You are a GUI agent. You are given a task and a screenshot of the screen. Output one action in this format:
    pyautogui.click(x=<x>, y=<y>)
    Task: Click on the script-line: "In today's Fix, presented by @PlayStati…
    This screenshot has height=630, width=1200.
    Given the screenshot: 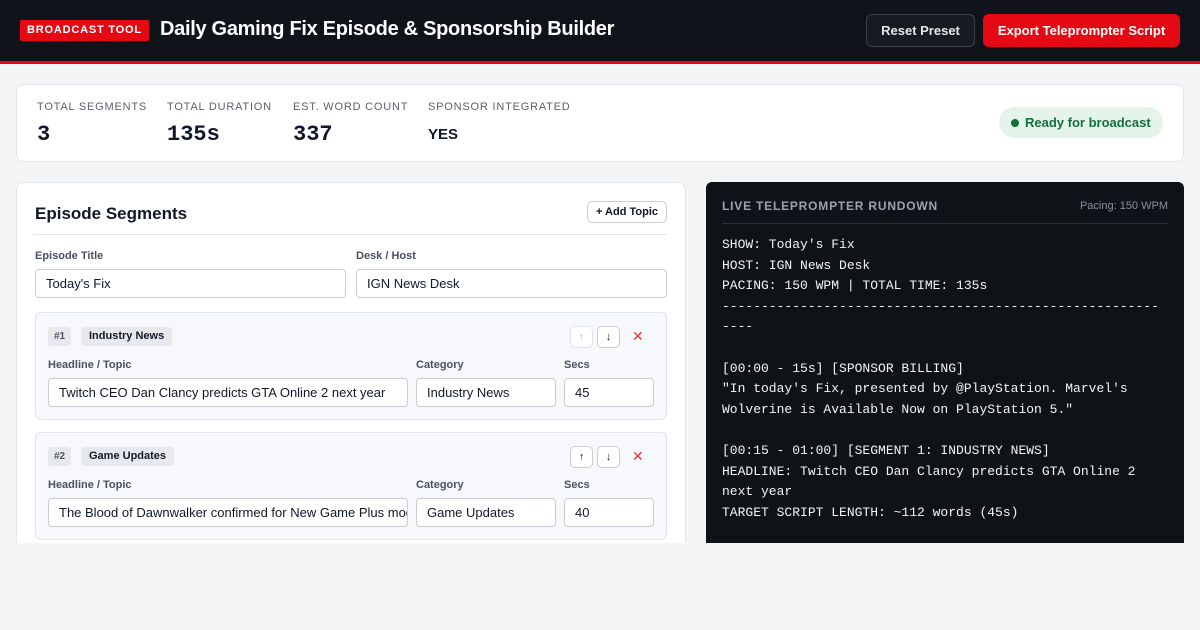 What is the action you would take?
    pyautogui.click(x=925, y=389)
    